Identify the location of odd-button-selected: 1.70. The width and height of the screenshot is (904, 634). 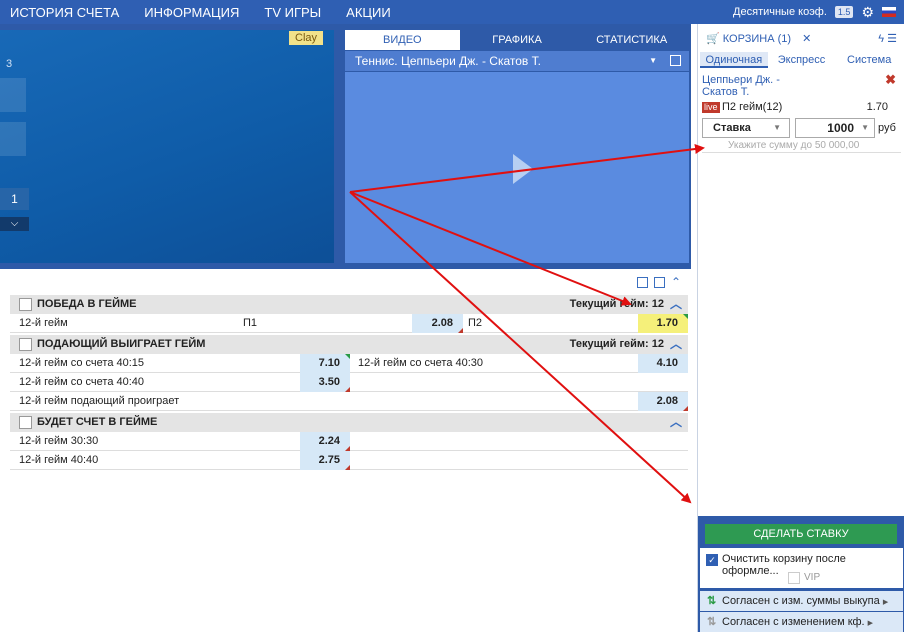
(663, 323).